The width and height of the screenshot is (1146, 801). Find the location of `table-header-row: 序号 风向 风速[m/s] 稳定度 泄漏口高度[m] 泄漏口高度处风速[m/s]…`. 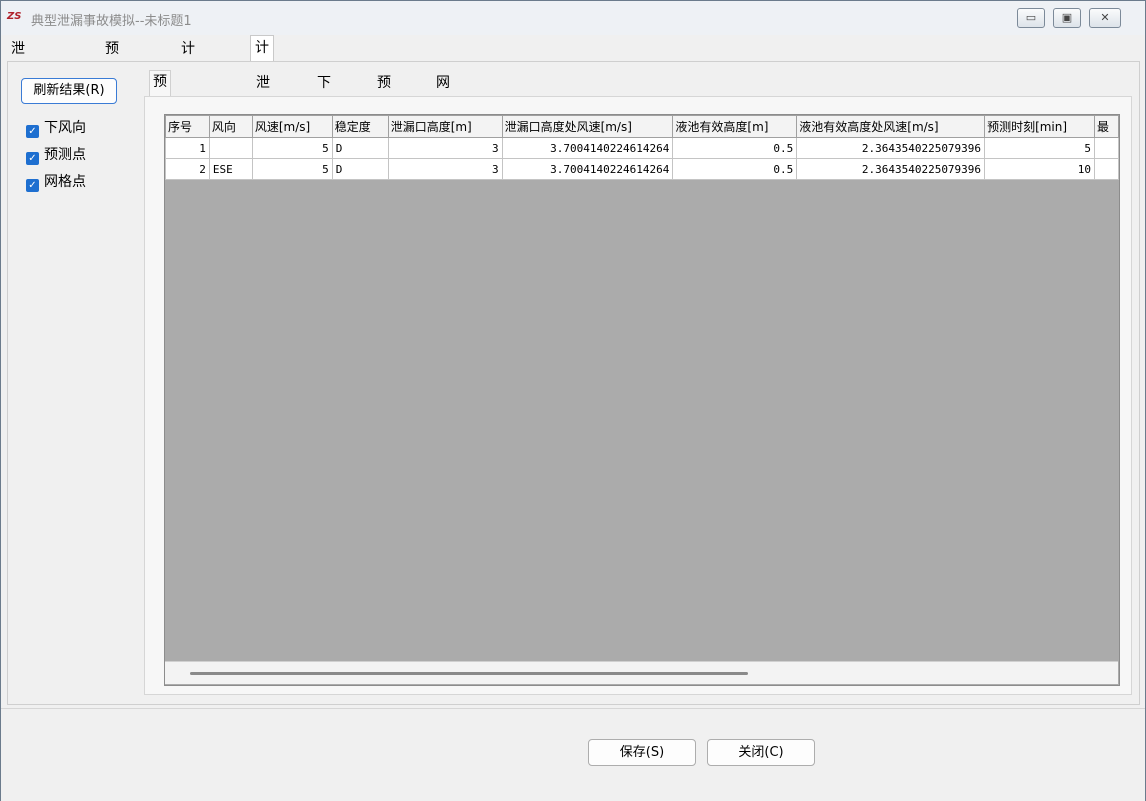

table-header-row: 序号 风向 风速[m/s] 稳定度 泄漏口高度[m] 泄漏口高度处风速[m/s]… is located at coordinates (642, 126).